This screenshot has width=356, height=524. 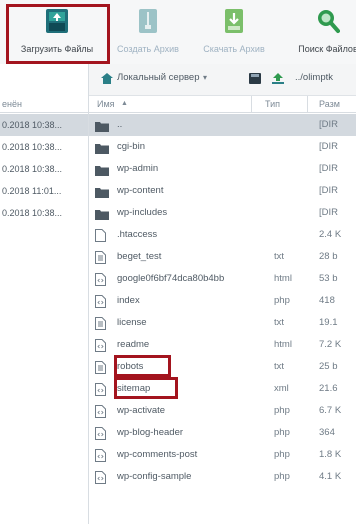 I want to click on file-row: wp-includes [DIR, so click(x=222, y=213).